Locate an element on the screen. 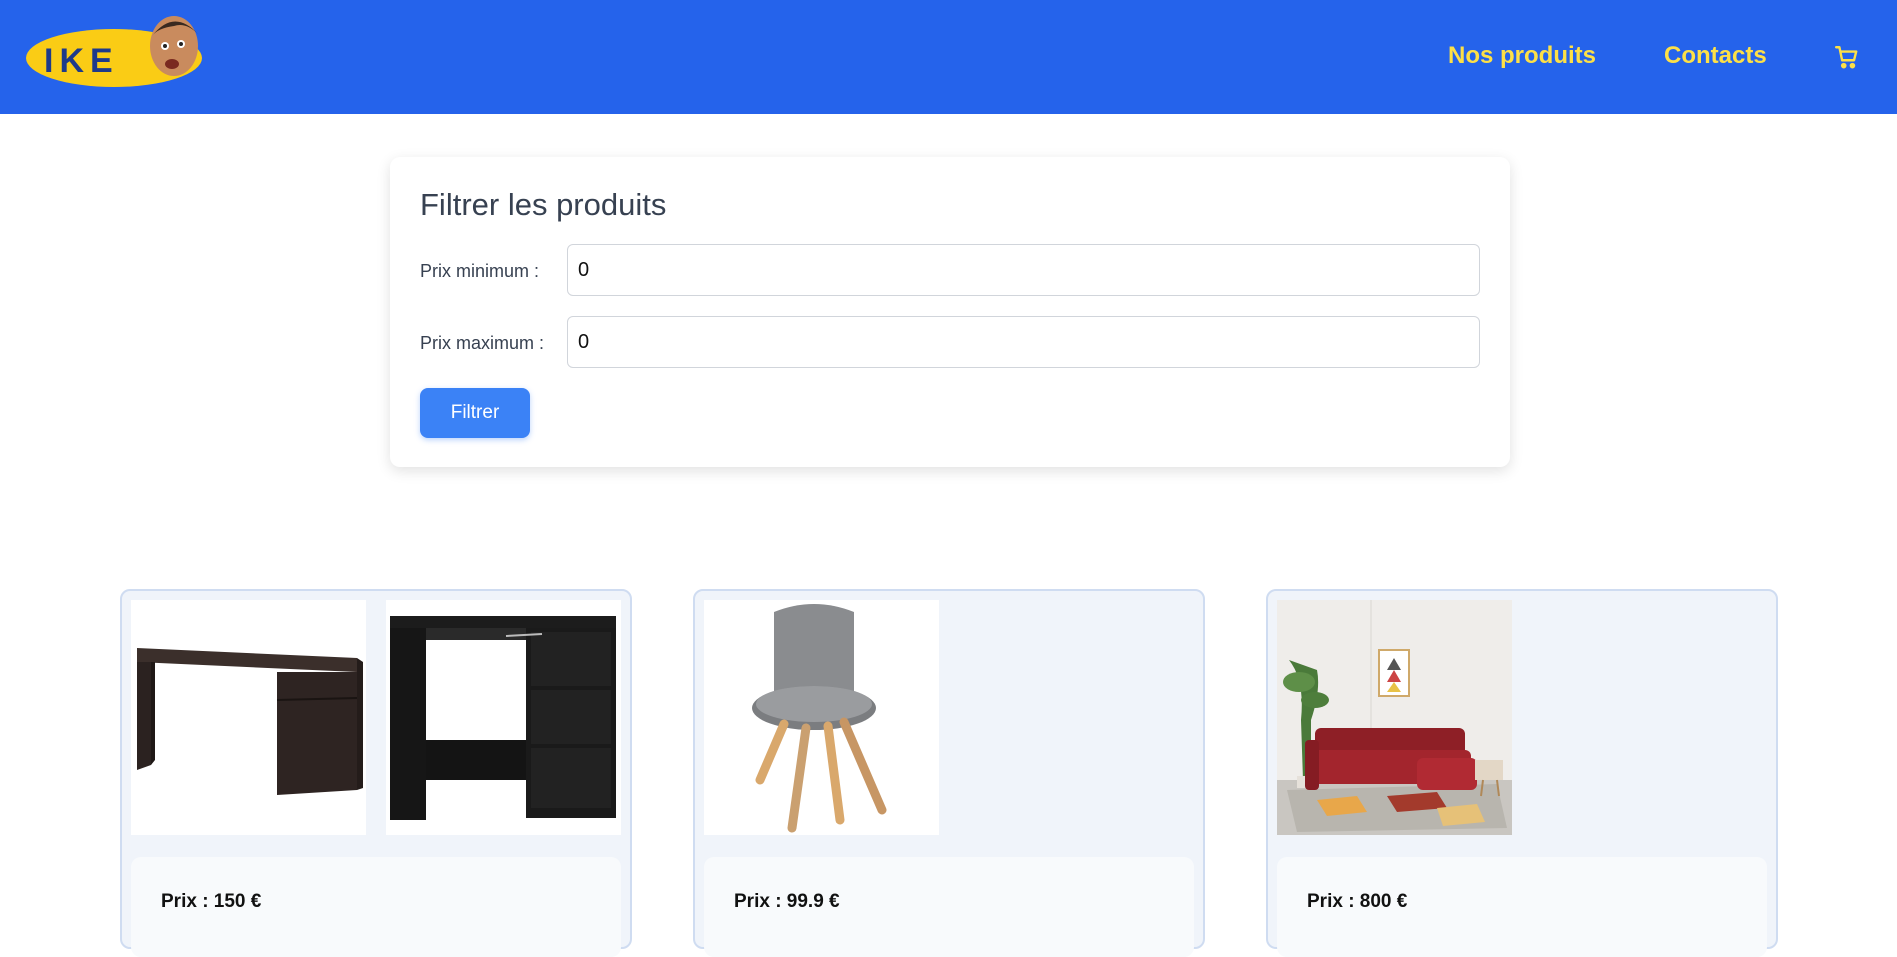  nav-link-contacts: Contacts is located at coordinates (1715, 56).